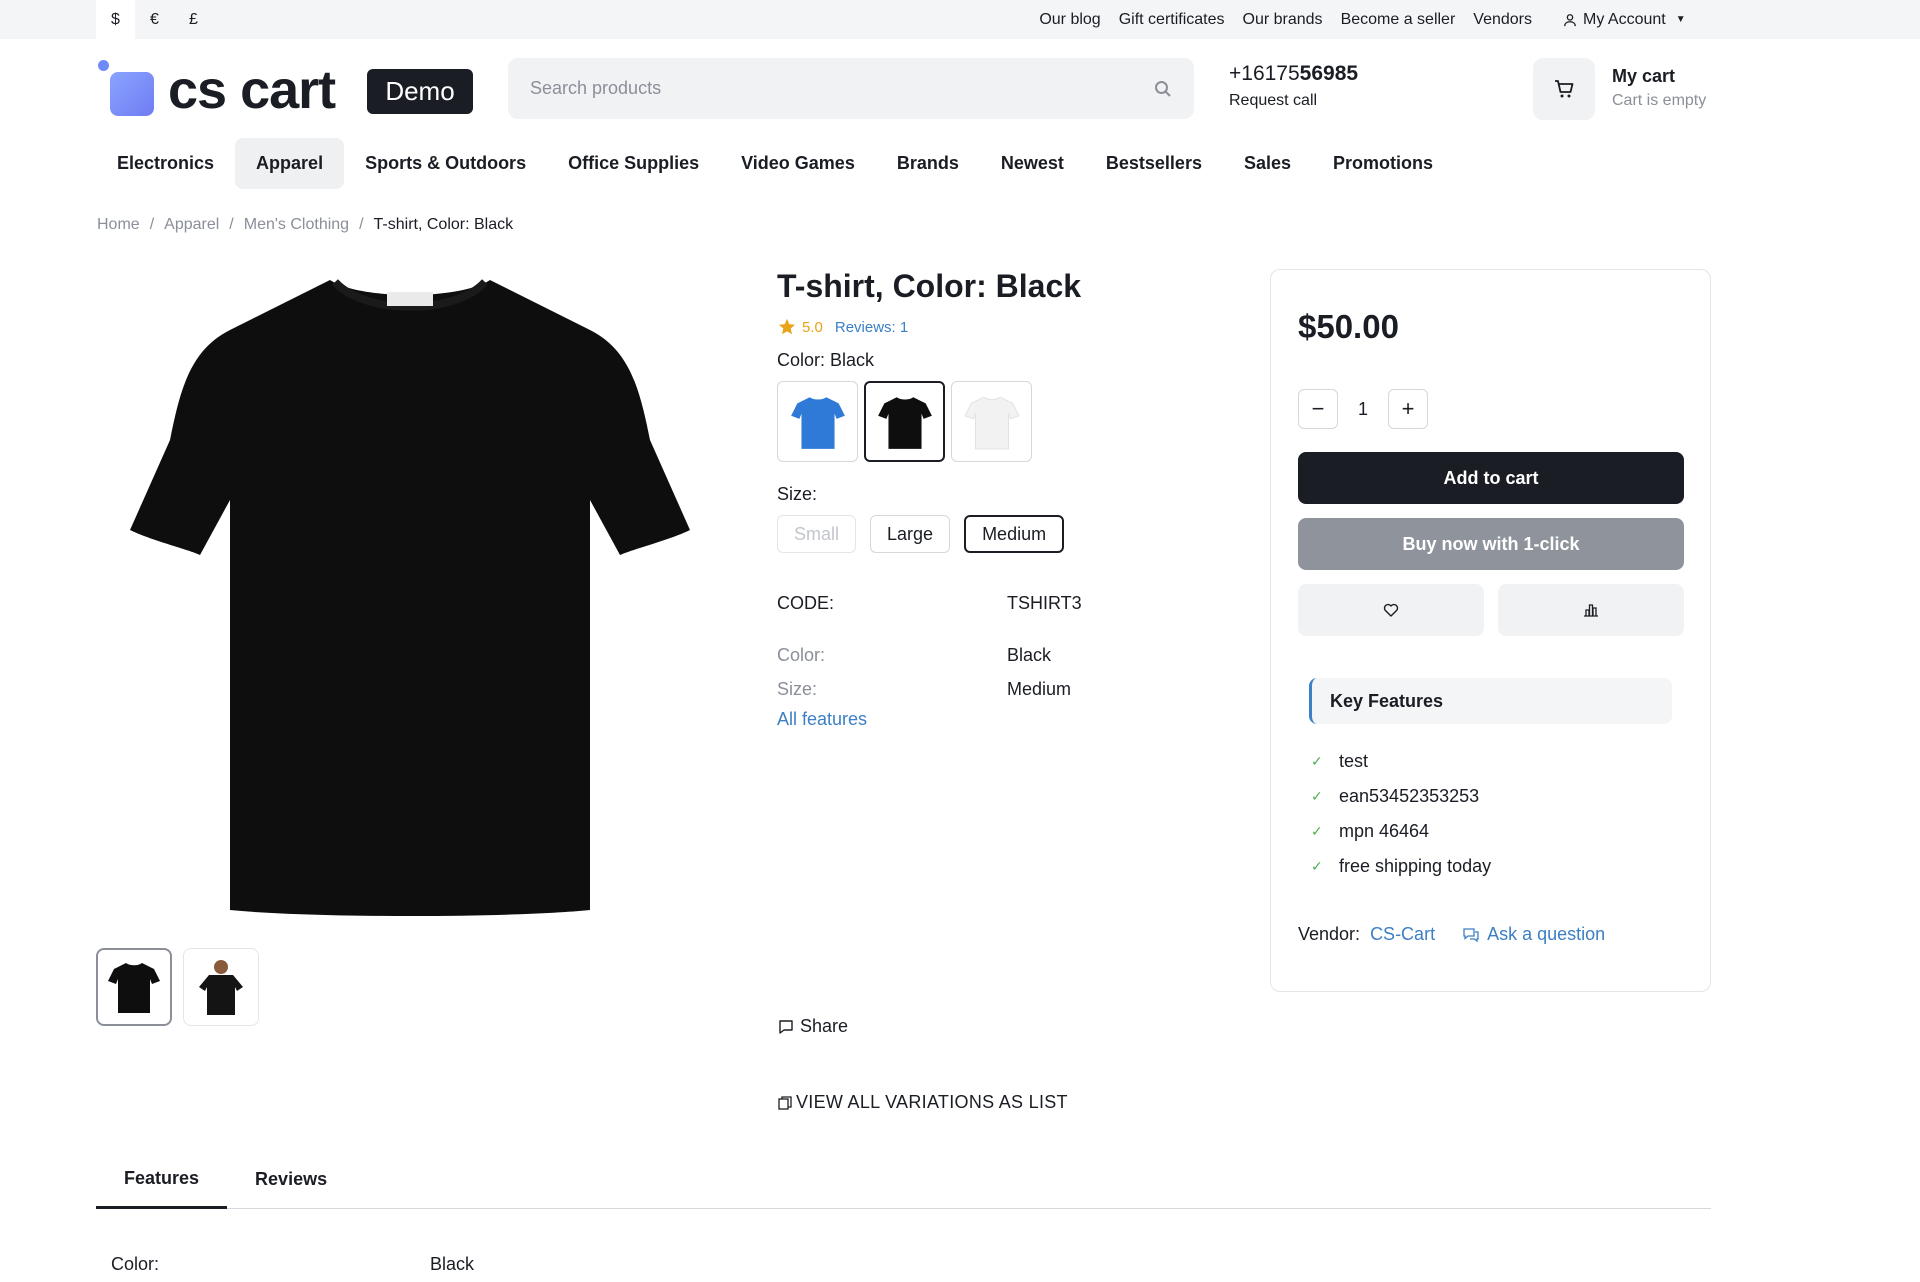  Describe the element at coordinates (410, 597) in the screenshot. I see `tshirt-image` at that location.